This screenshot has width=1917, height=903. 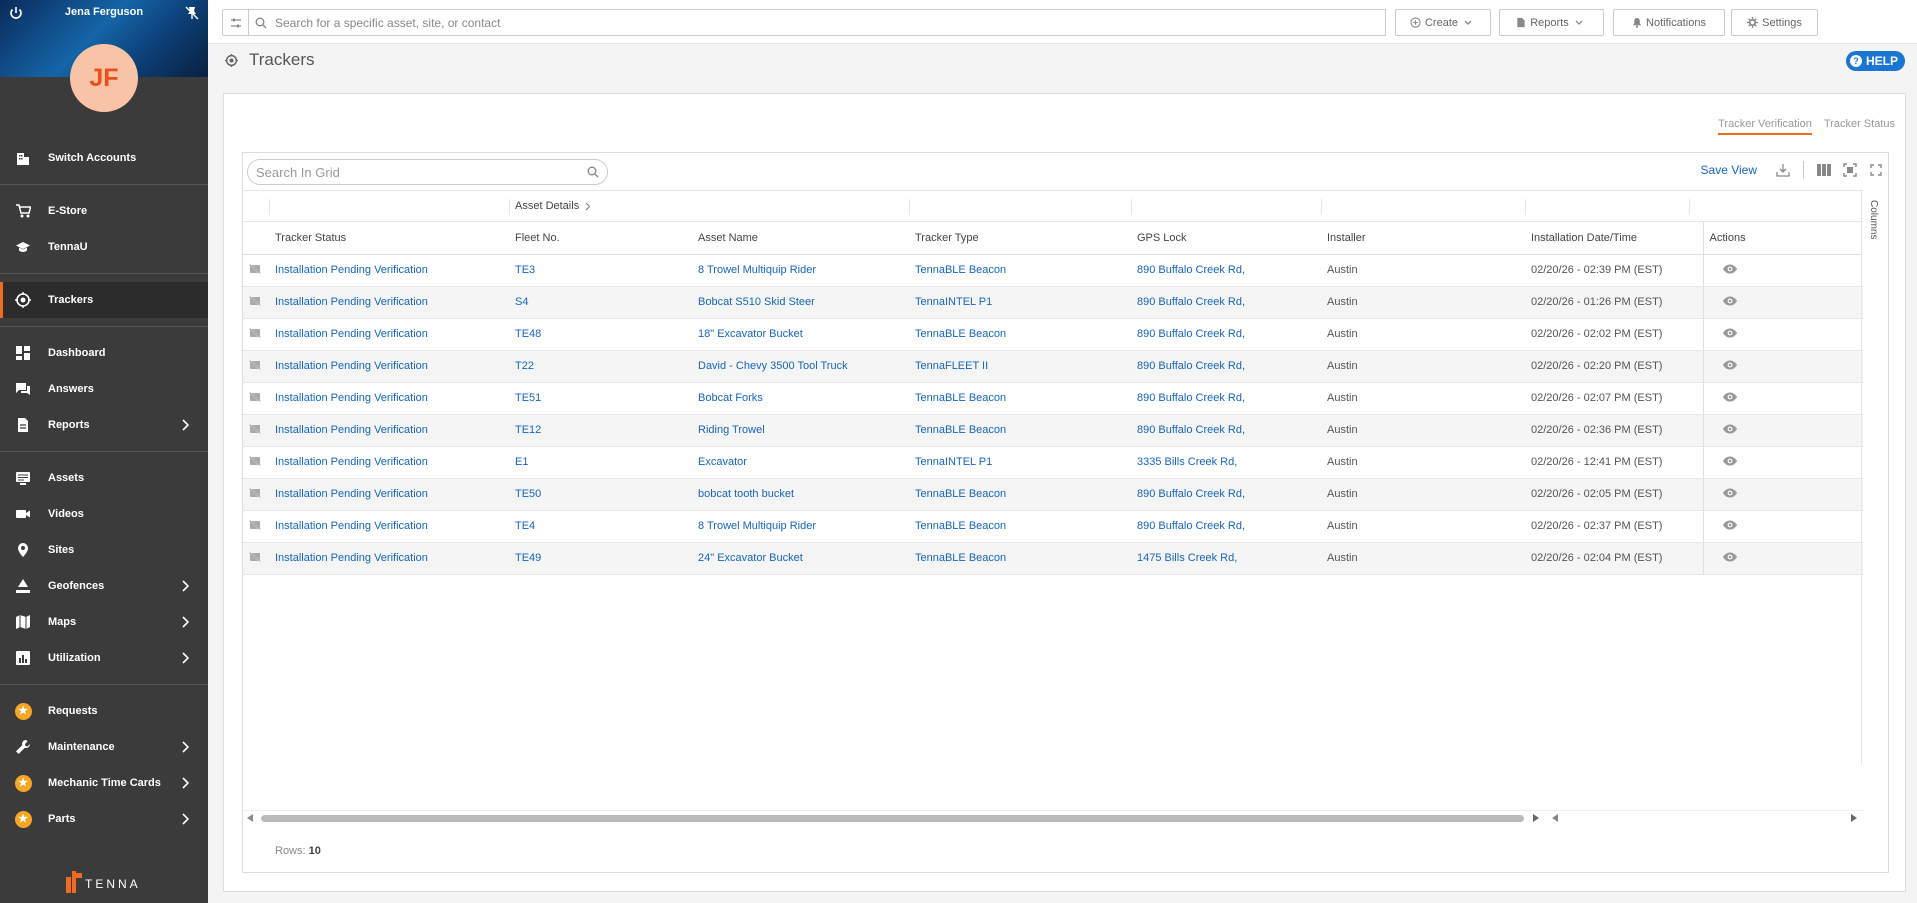 I want to click on fleet-no-link: S4, so click(x=600, y=302).